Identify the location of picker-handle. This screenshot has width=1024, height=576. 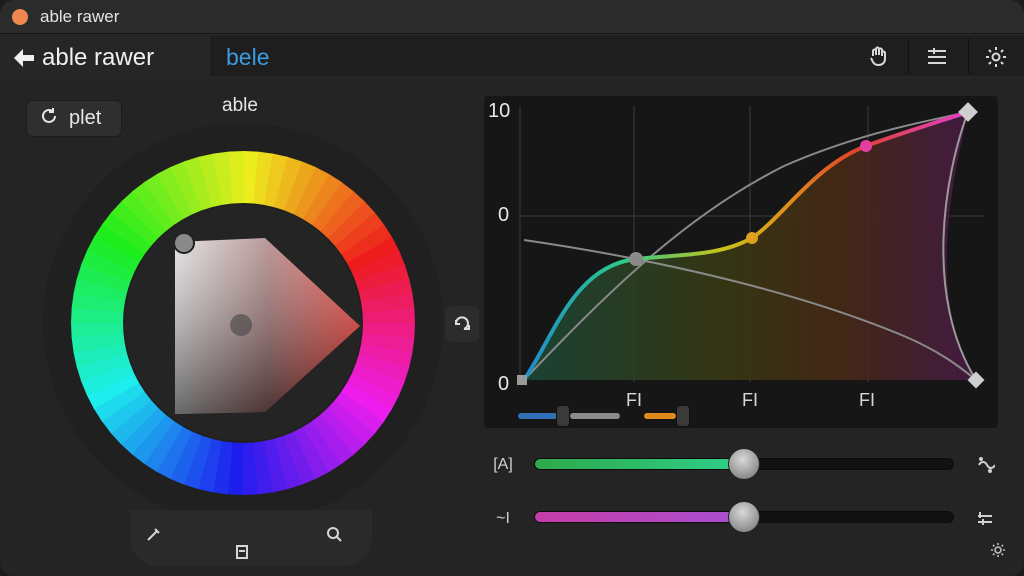
(184, 243).